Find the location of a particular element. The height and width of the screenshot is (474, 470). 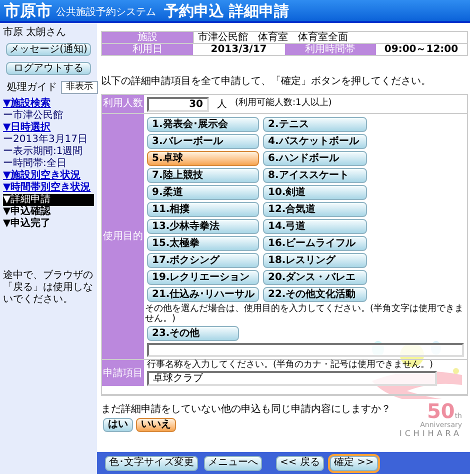

user-name: 市原 太朗さん is located at coordinates (35, 33).